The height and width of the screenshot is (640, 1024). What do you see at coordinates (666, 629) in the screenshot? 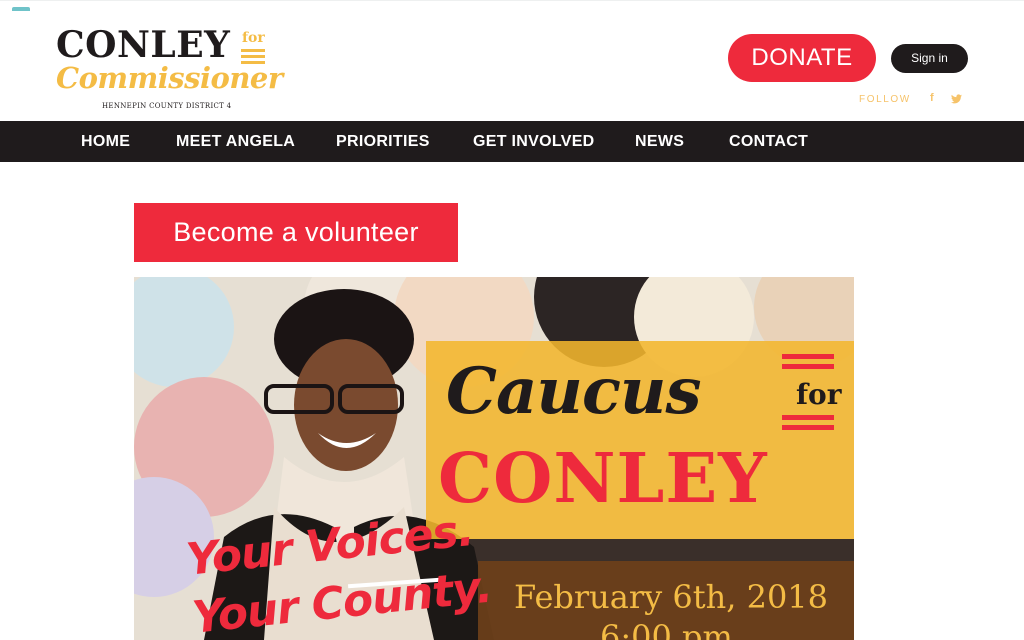
I see `event-time: 6:00 pm` at bounding box center [666, 629].